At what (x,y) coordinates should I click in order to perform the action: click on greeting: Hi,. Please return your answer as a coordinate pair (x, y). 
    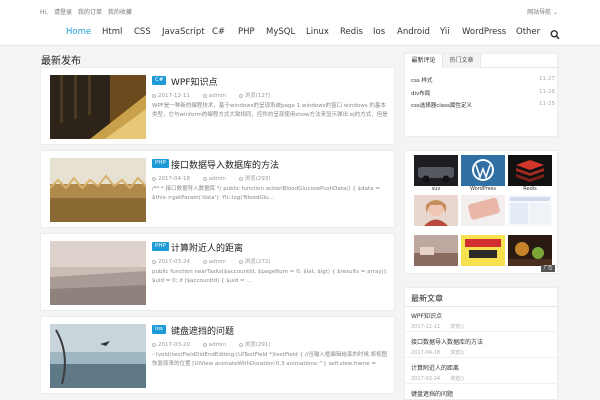
    Looking at the image, I should click on (44, 12).